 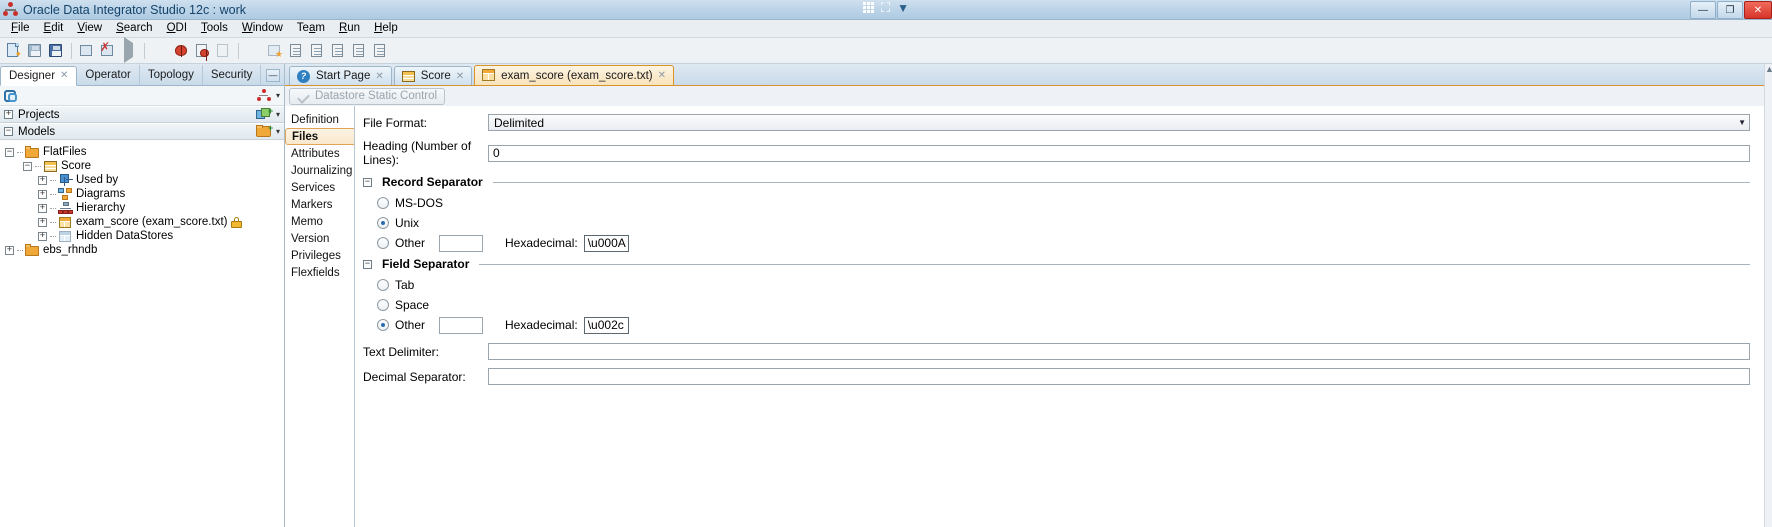 I want to click on navigator-minimize-button: —, so click(x=273, y=75).